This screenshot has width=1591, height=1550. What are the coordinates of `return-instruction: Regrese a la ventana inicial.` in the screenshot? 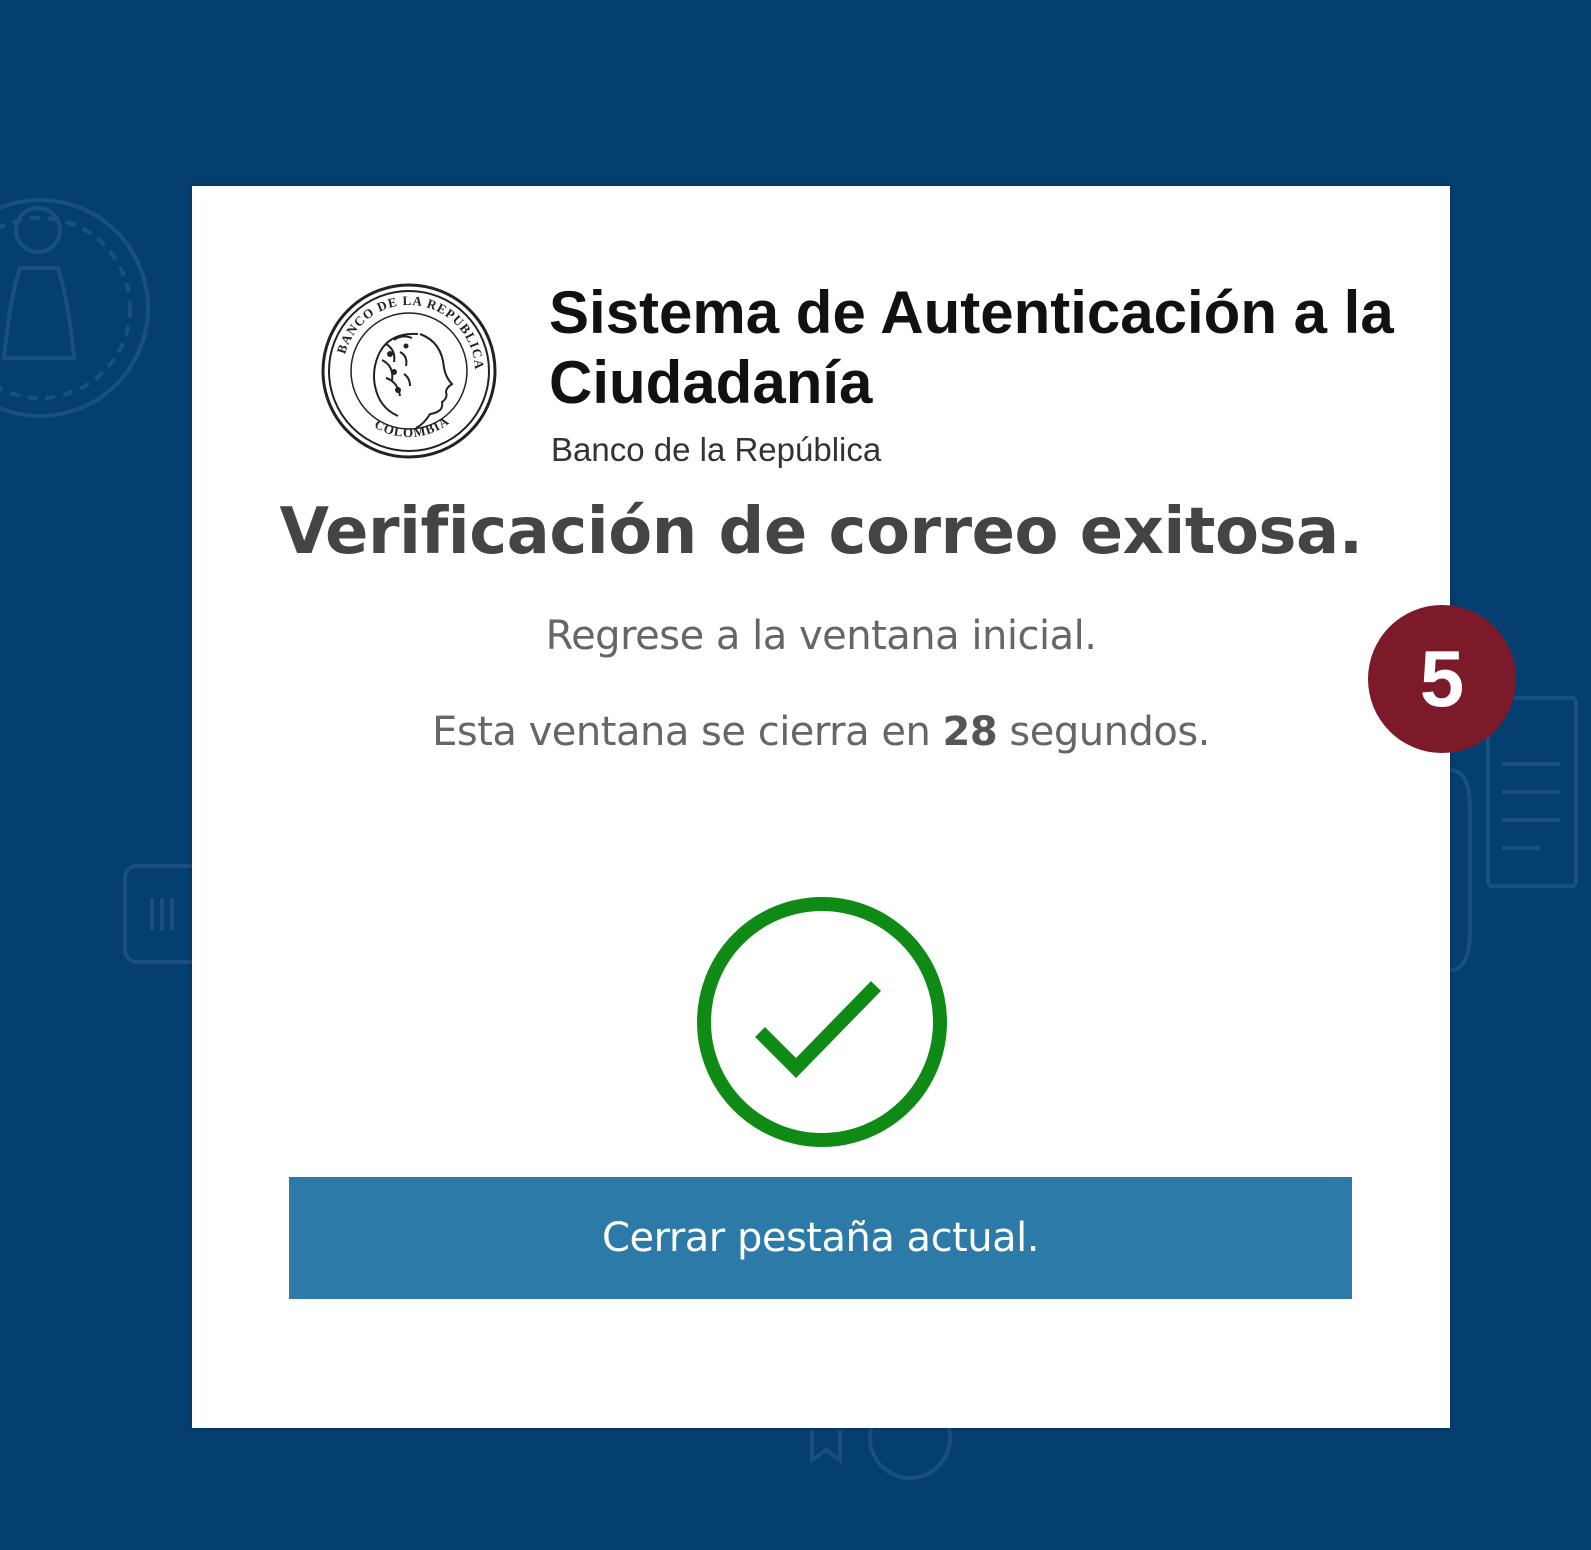 It's located at (821, 636).